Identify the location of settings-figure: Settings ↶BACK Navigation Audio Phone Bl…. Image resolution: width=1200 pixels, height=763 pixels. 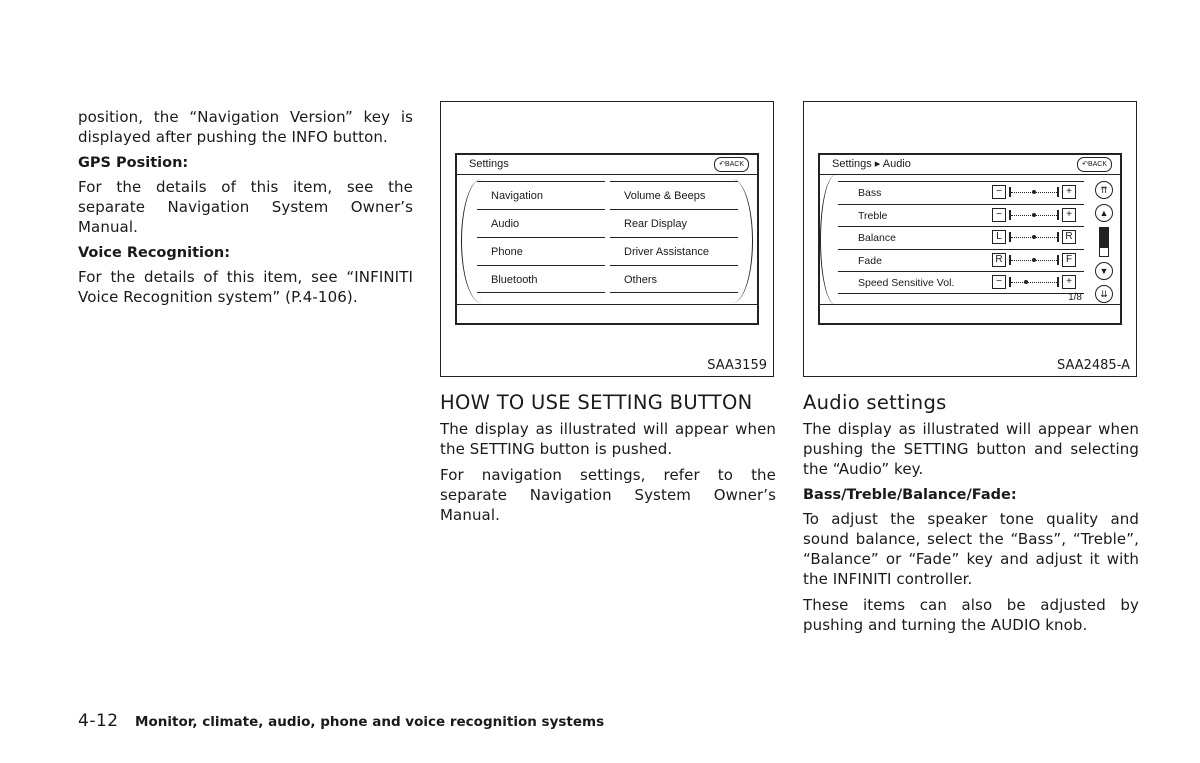
(607, 239).